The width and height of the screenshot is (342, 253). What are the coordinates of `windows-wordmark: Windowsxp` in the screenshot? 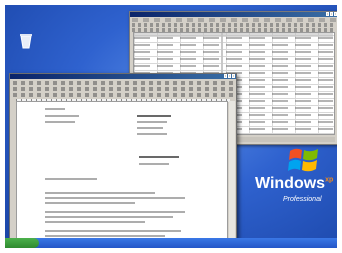 It's located at (294, 183).